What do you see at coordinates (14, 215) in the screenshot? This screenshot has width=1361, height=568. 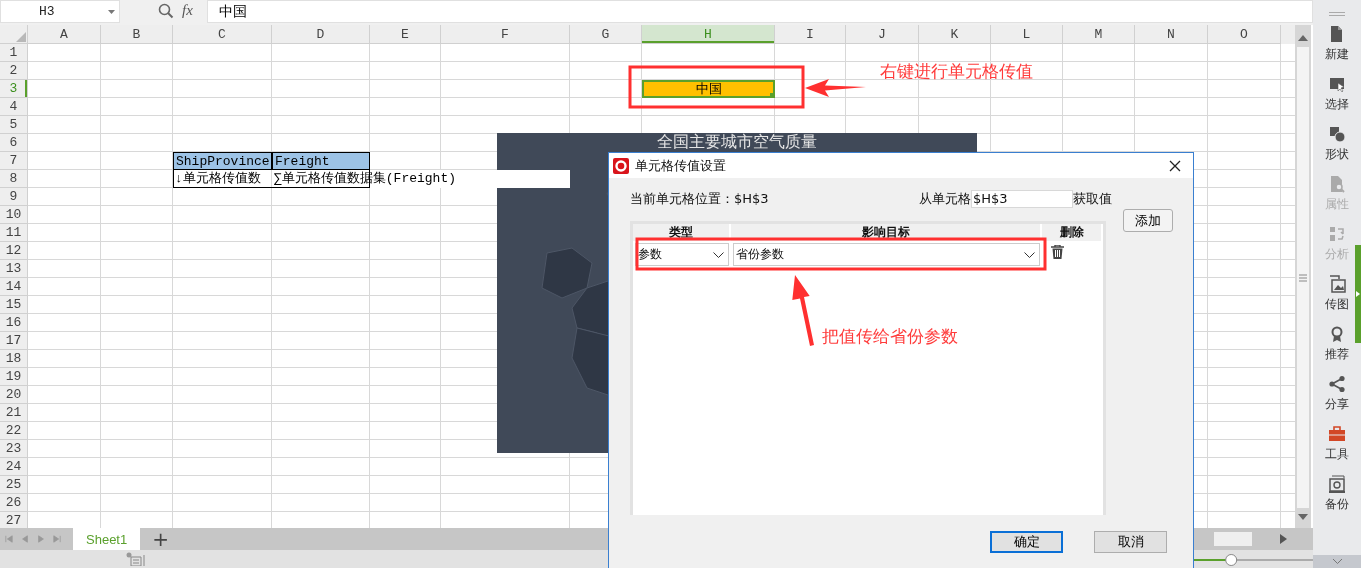 I see `row-header: 10` at bounding box center [14, 215].